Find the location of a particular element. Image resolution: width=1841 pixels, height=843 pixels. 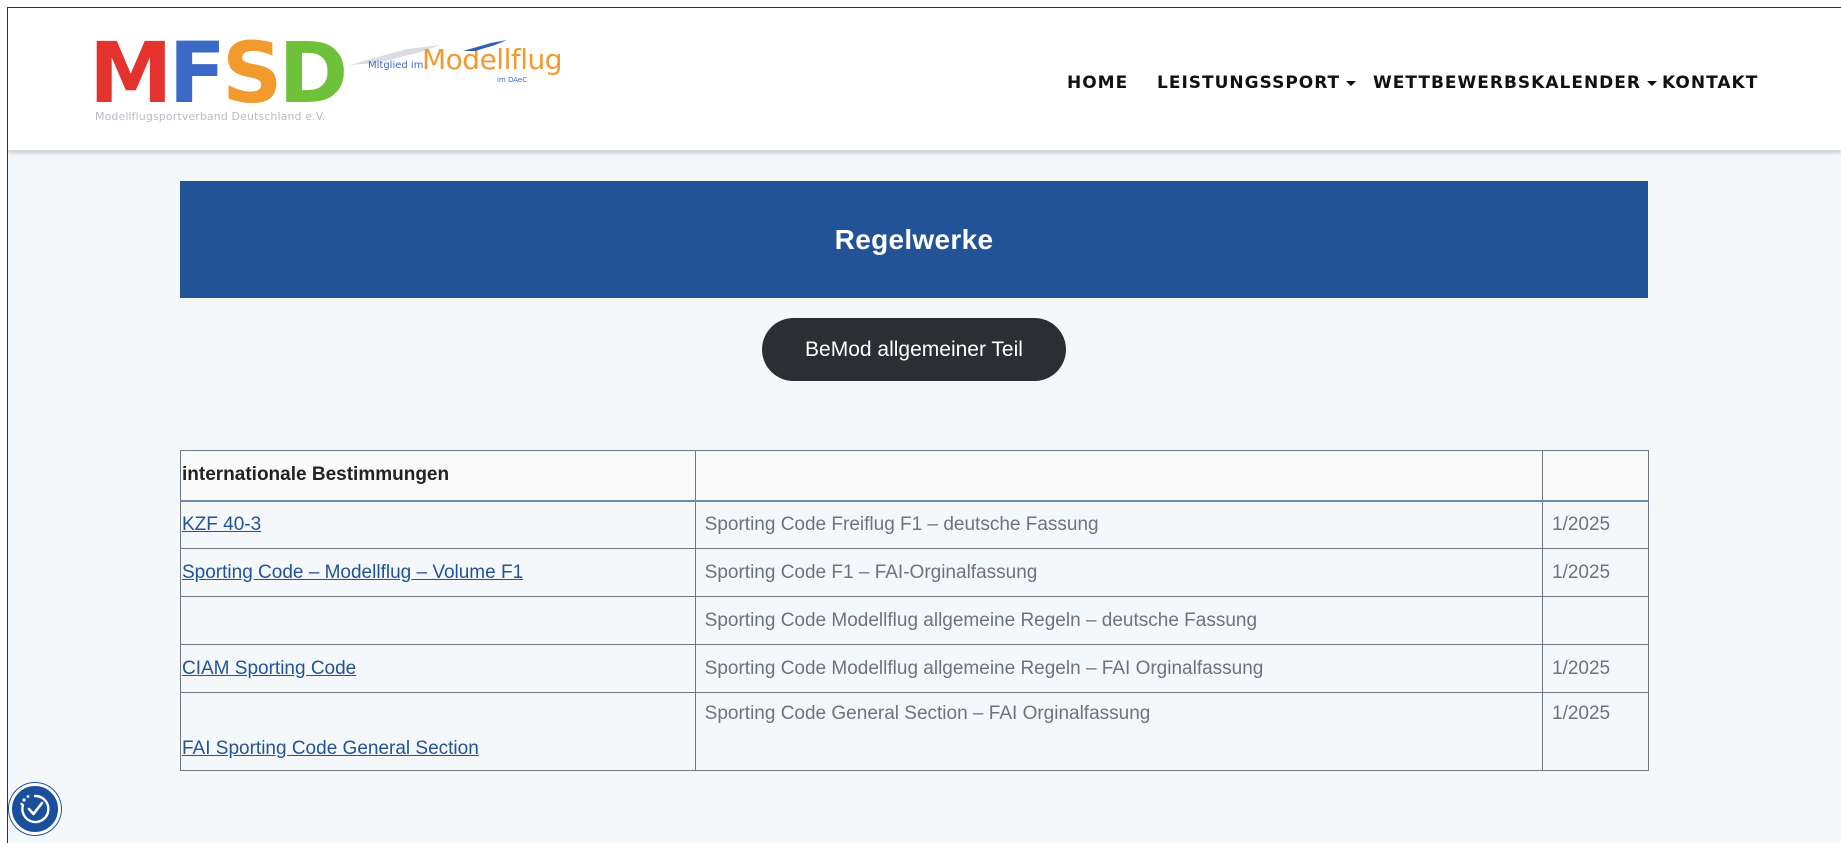

modellflug-plane-icon is located at coordinates (485, 45).